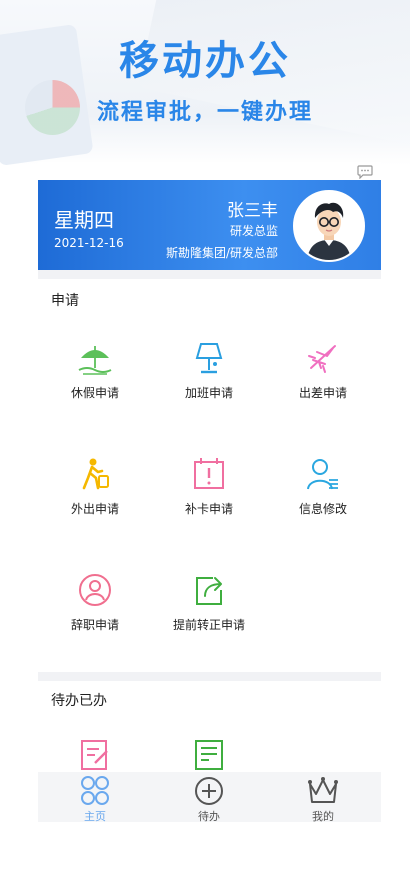 The width and height of the screenshot is (410, 892). What do you see at coordinates (209, 358) in the screenshot?
I see `desk-lamp-icon` at bounding box center [209, 358].